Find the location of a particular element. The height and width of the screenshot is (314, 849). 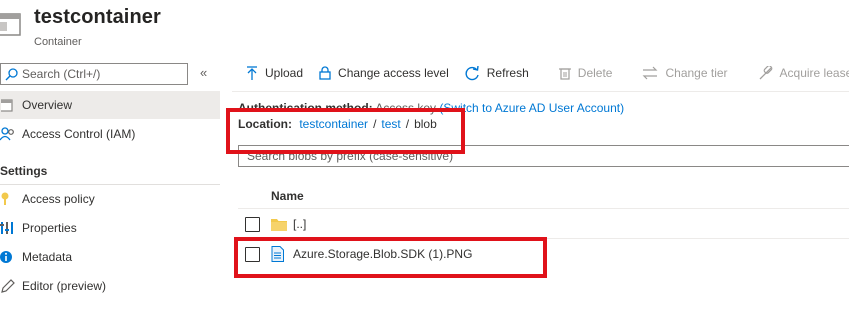

search-icon is located at coordinates (11, 73).